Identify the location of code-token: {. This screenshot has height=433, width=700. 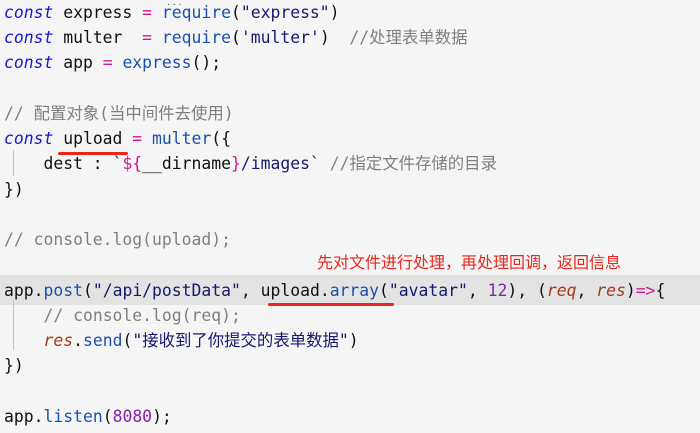
(660, 290).